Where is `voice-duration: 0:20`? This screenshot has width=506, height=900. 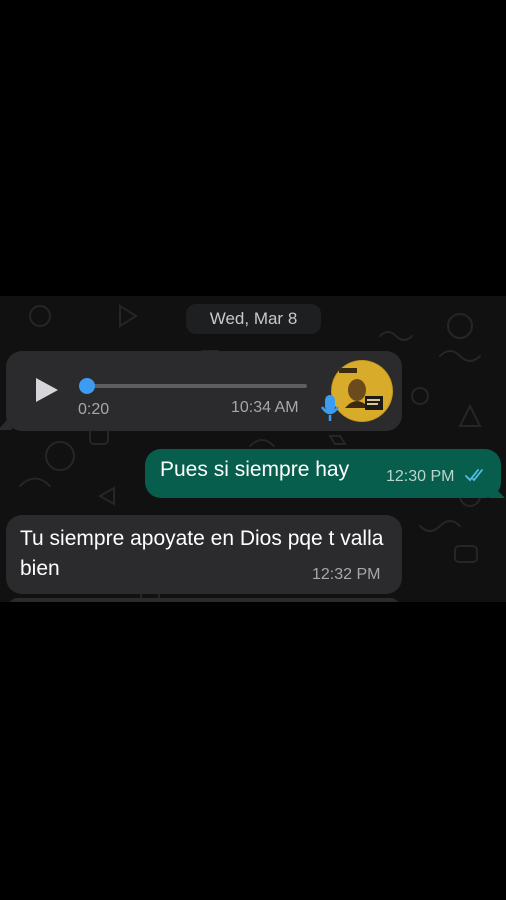
voice-duration: 0:20 is located at coordinates (94, 409).